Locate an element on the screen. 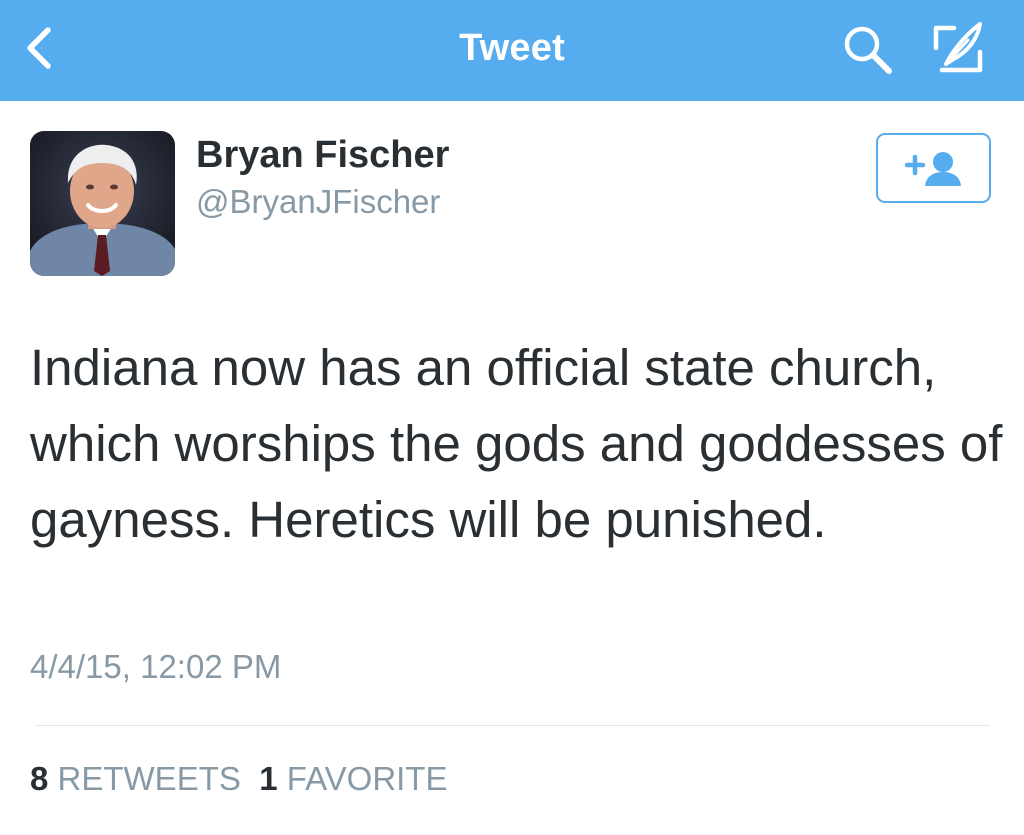 The height and width of the screenshot is (835, 1024). divider is located at coordinates (512, 725).